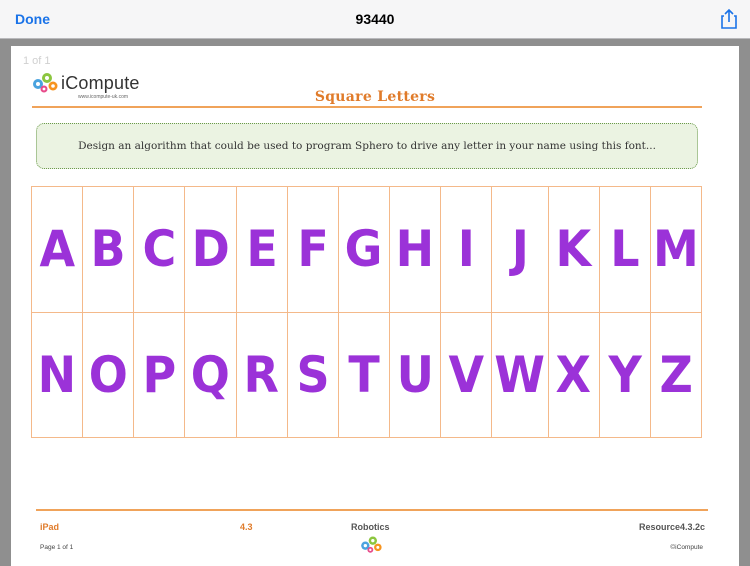 This screenshot has height=566, width=750. I want to click on letter-i: I, so click(466, 249).